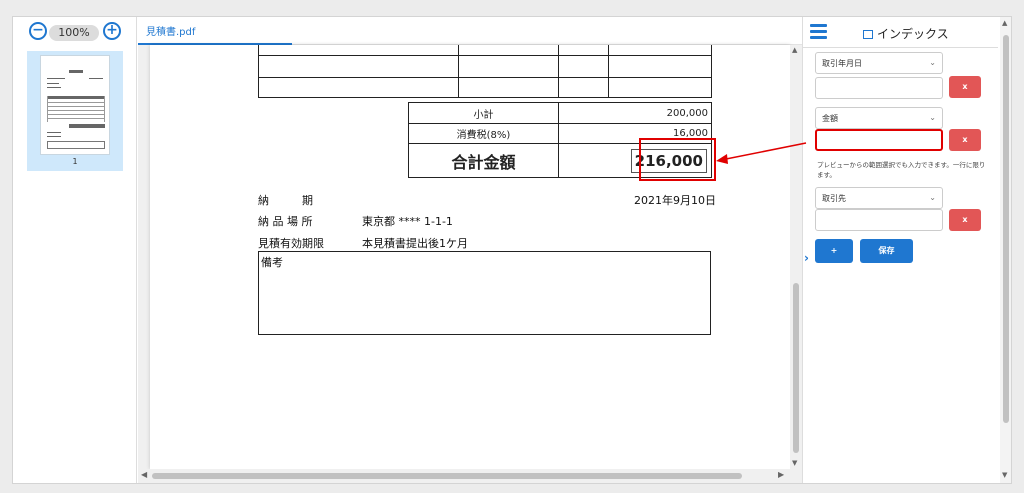  Describe the element at coordinates (879, 88) in the screenshot. I see `field-input-date` at that location.